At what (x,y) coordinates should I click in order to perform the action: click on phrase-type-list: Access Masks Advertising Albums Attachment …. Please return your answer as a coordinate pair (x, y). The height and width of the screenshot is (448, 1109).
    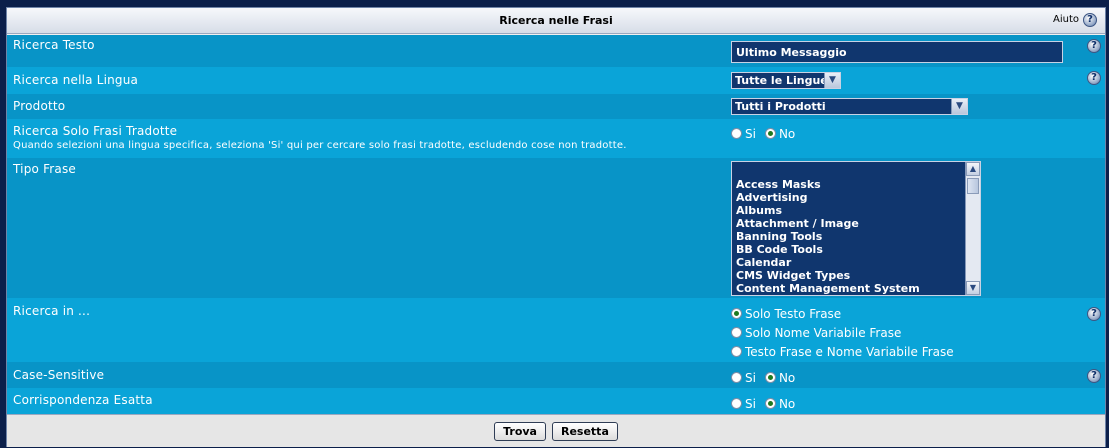
    Looking at the image, I should click on (856, 228).